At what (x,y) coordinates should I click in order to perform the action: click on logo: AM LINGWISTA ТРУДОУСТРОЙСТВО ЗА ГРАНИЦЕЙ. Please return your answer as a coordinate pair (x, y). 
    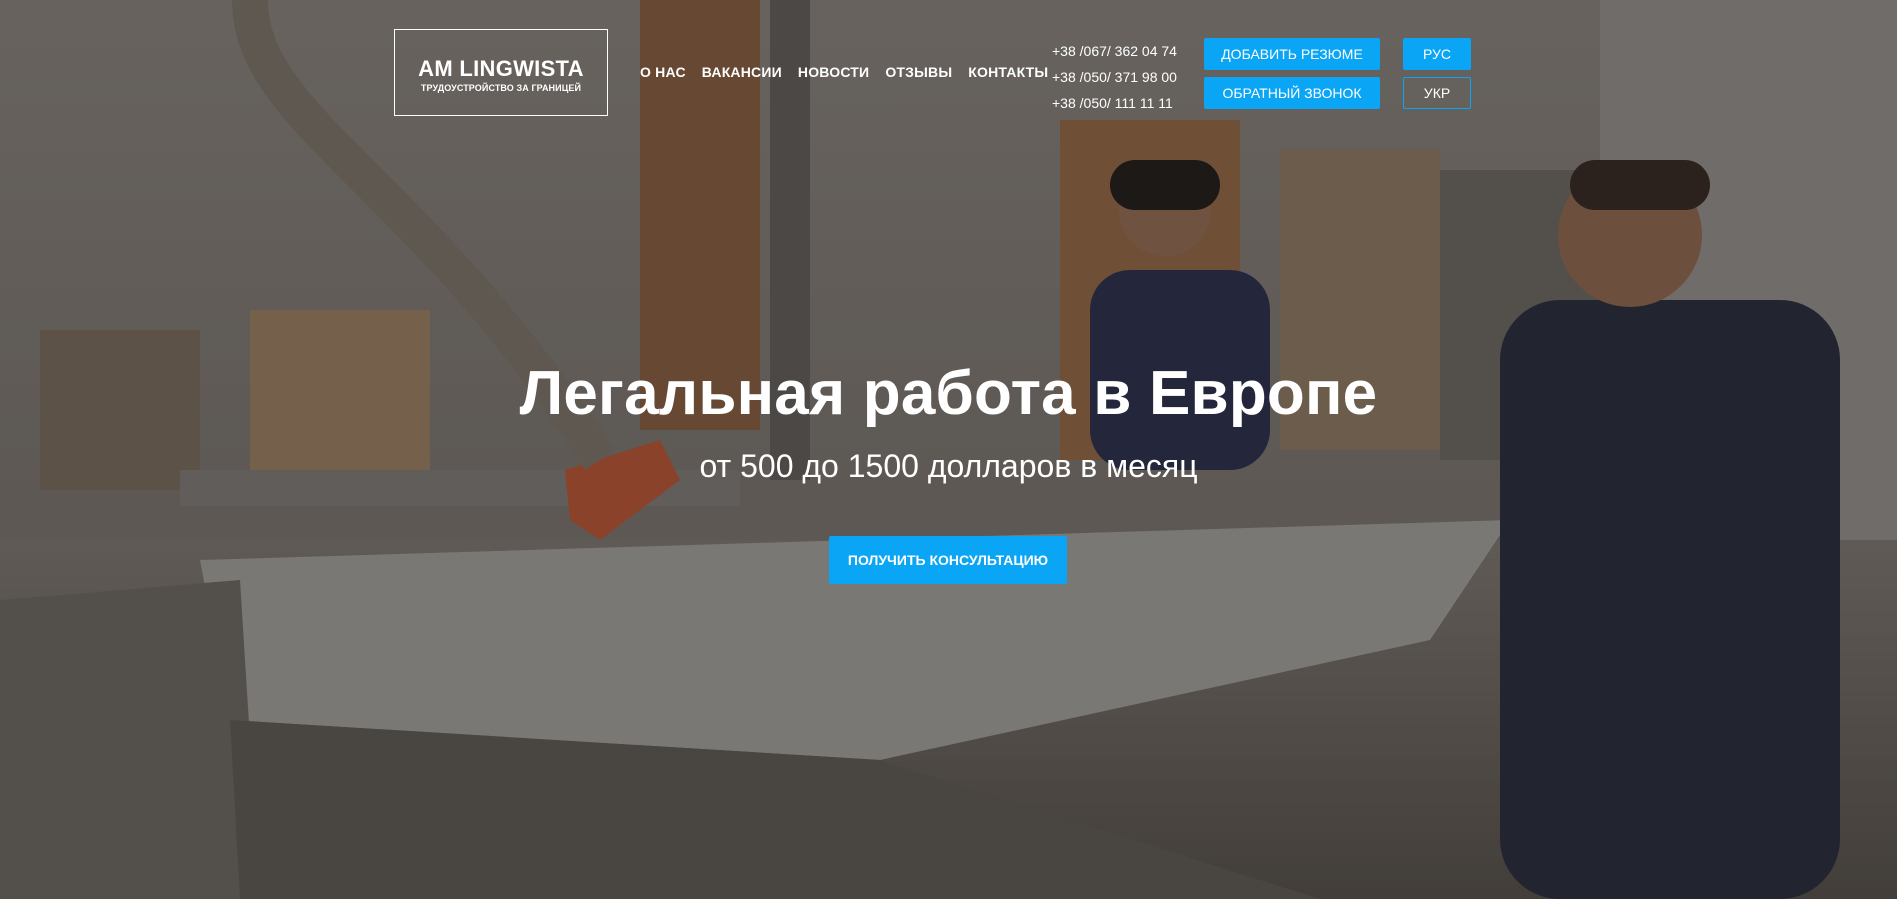
    Looking at the image, I should click on (501, 72).